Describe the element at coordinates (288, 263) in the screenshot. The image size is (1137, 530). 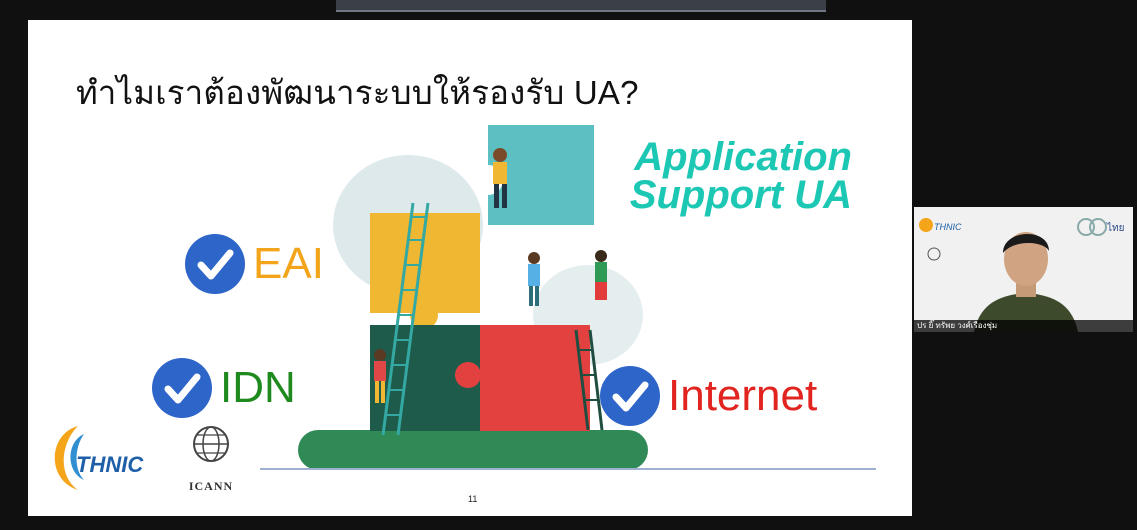
I see `item-label-eai: EAI` at that location.